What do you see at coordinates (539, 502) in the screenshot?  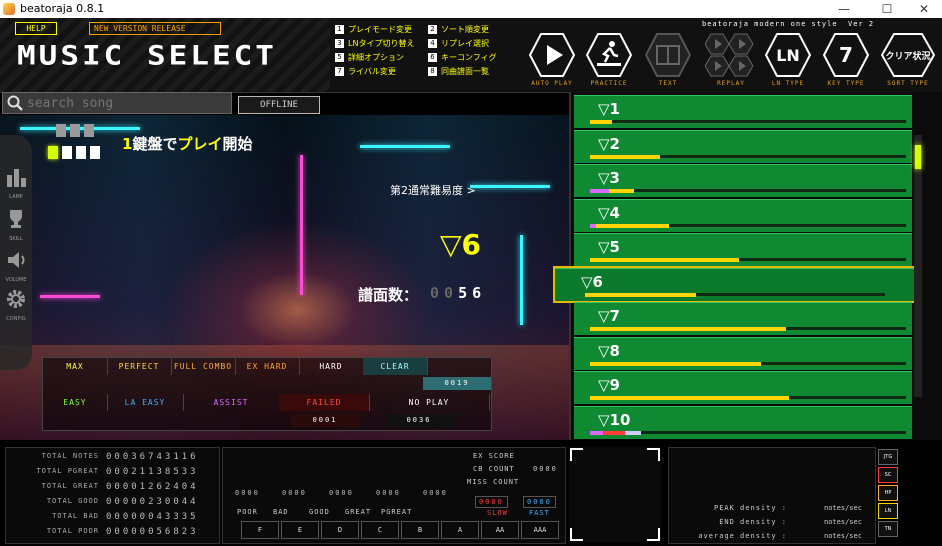 I see `fast-count: 0000` at bounding box center [539, 502].